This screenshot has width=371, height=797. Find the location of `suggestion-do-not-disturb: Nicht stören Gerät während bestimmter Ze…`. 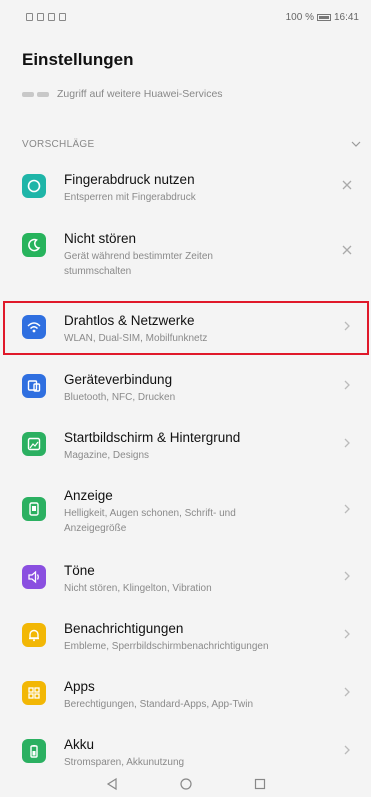

suggestion-do-not-disturb: Nicht stören Gerät während bestimmter Ze… is located at coordinates (185, 254).